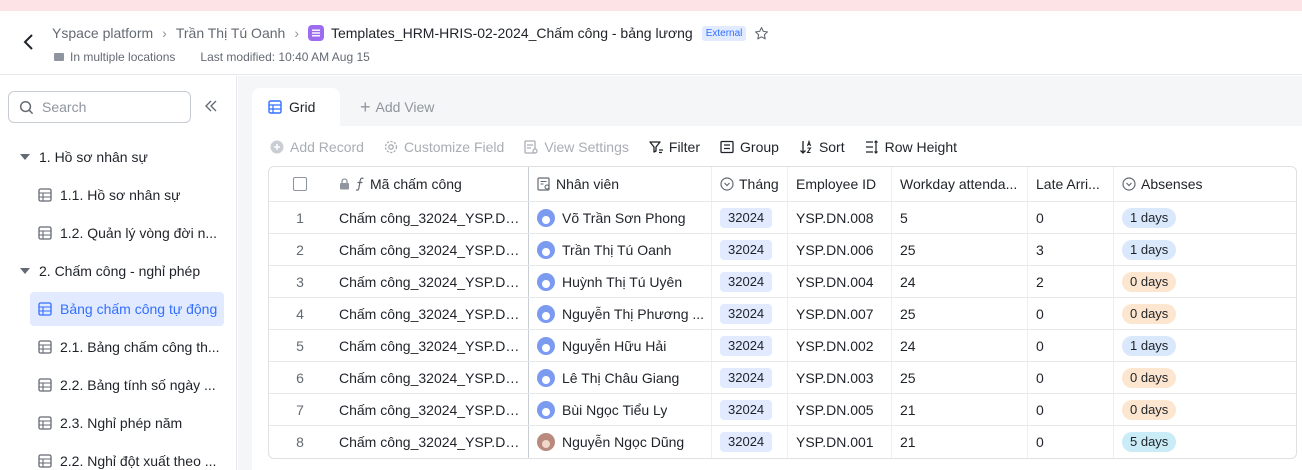 The width and height of the screenshot is (1302, 470). What do you see at coordinates (122, 57) in the screenshot?
I see `location-text: In multiple locations` at bounding box center [122, 57].